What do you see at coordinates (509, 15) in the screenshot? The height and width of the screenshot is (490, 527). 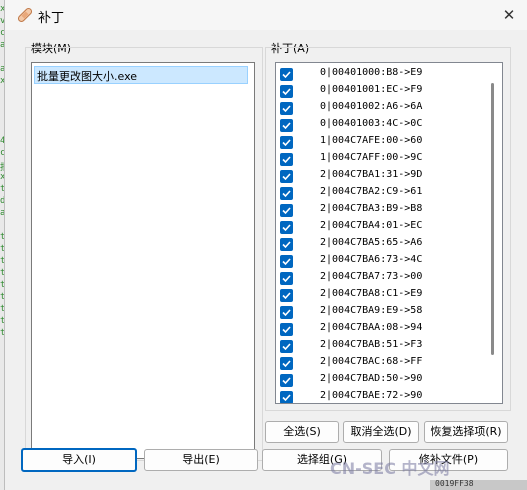 I see `close-icon: ✕` at bounding box center [509, 15].